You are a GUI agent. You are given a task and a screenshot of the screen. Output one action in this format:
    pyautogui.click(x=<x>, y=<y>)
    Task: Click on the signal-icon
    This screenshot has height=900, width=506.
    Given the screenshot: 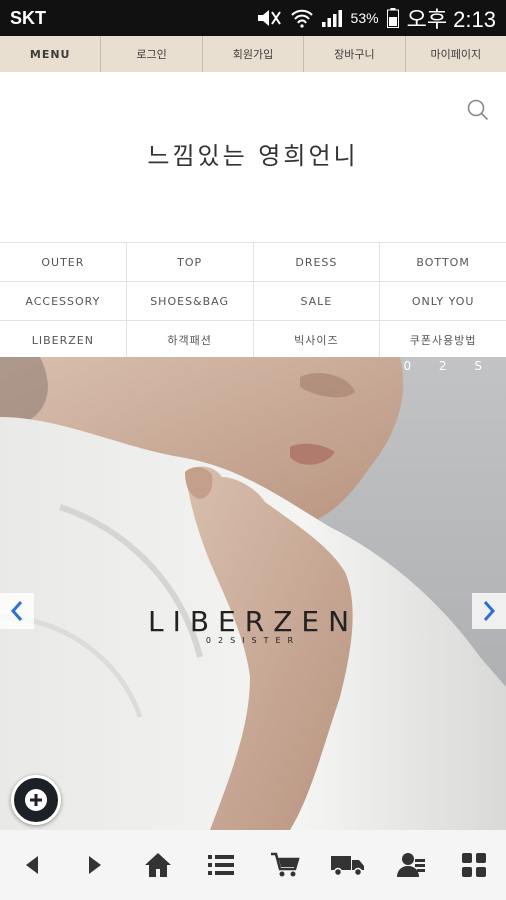 What is the action you would take?
    pyautogui.click(x=332, y=18)
    